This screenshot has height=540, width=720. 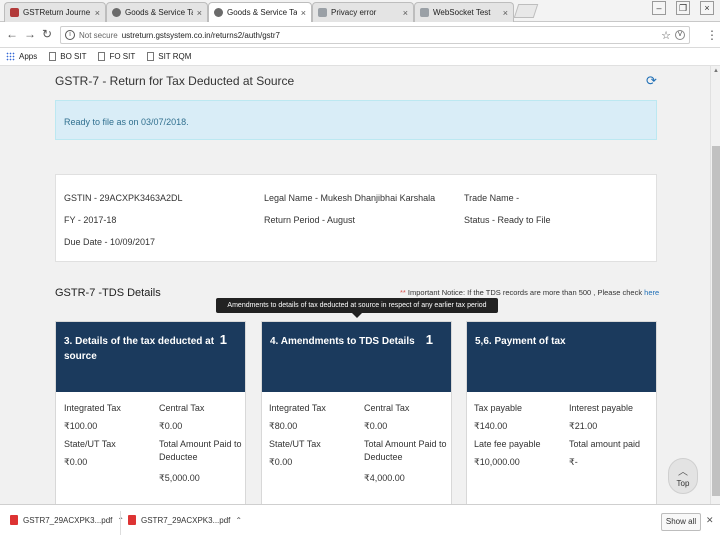 What do you see at coordinates (583, 426) in the screenshot?
I see `interest-payable-value: ₹21.00` at bounding box center [583, 426].